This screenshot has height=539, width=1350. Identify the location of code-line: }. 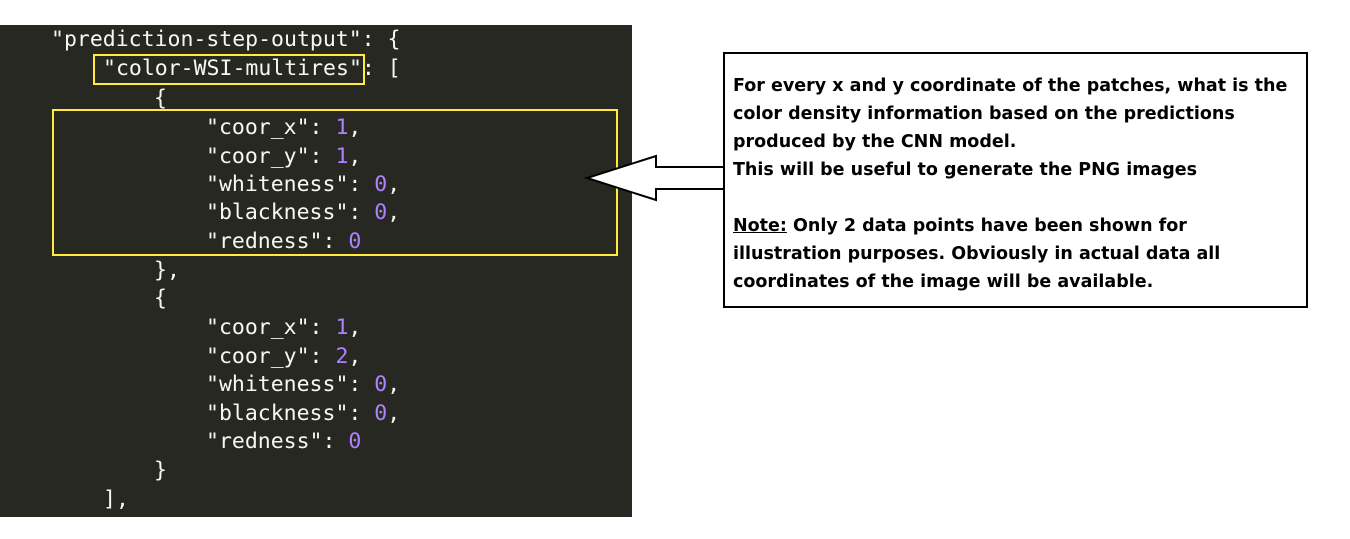
(160, 470).